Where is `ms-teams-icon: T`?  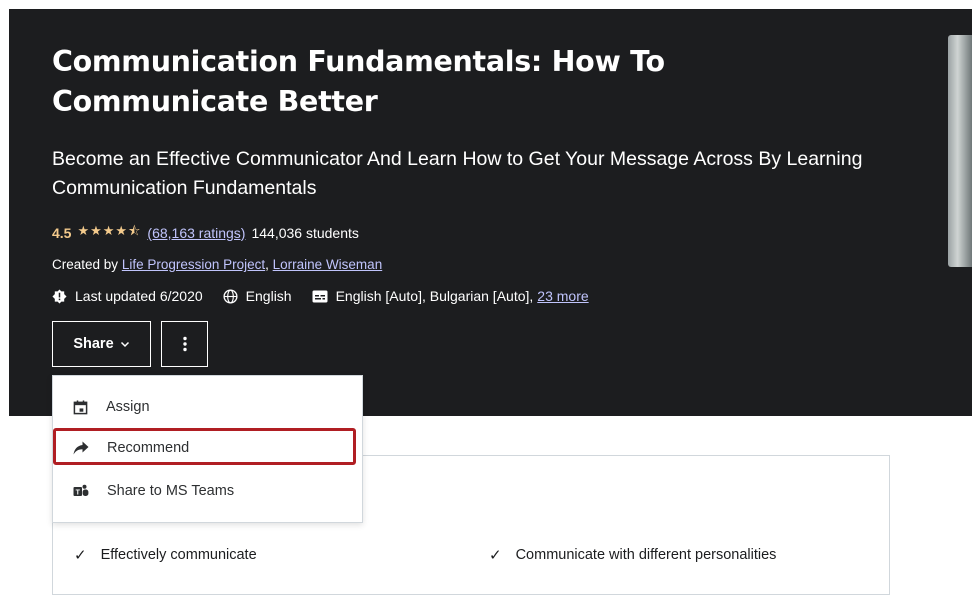 ms-teams-icon: T is located at coordinates (81, 490).